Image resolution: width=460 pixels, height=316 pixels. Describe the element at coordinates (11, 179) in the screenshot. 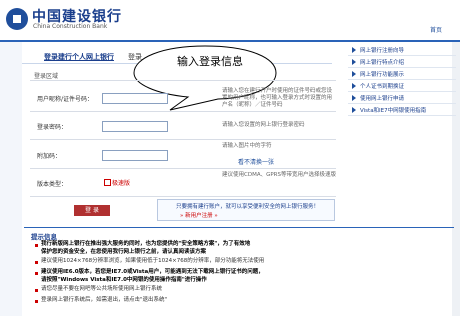

I see `left-margin` at that location.